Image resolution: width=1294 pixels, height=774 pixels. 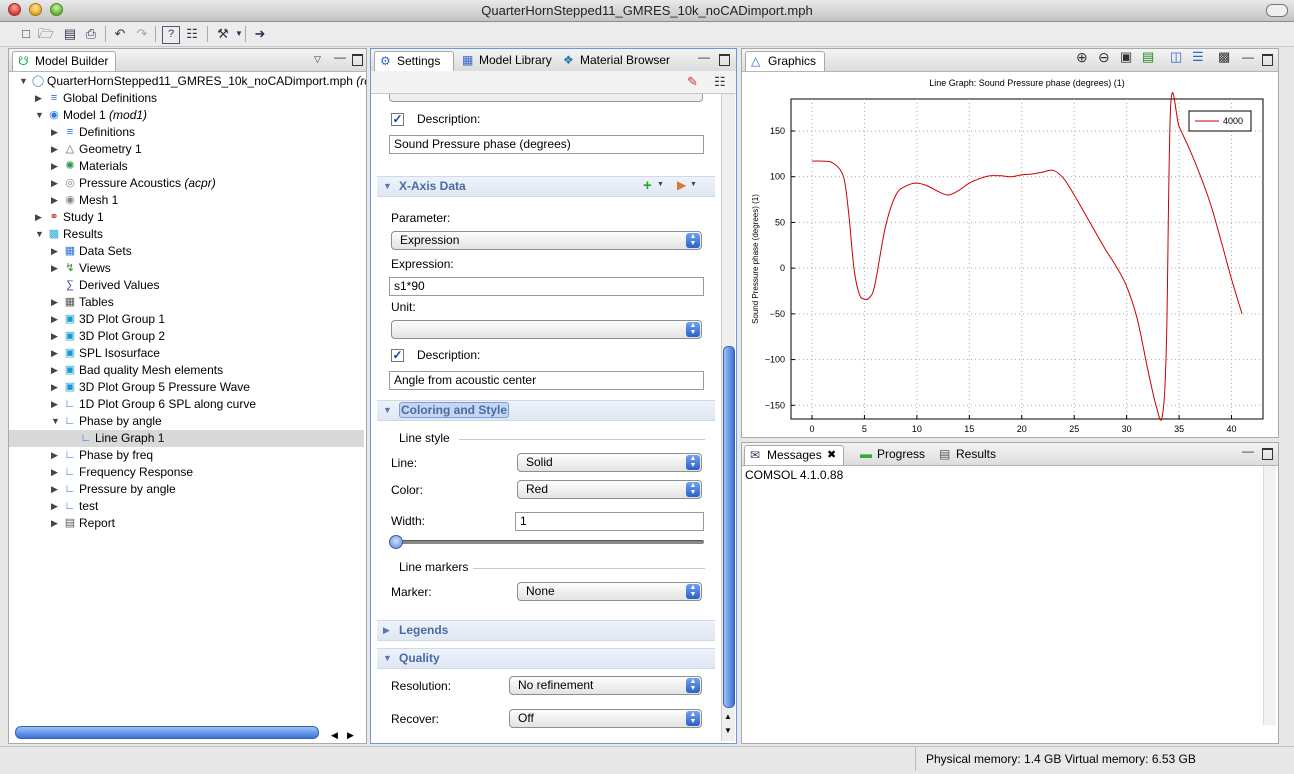 I want to click on grid-icon: ◫, so click(x=1176, y=56).